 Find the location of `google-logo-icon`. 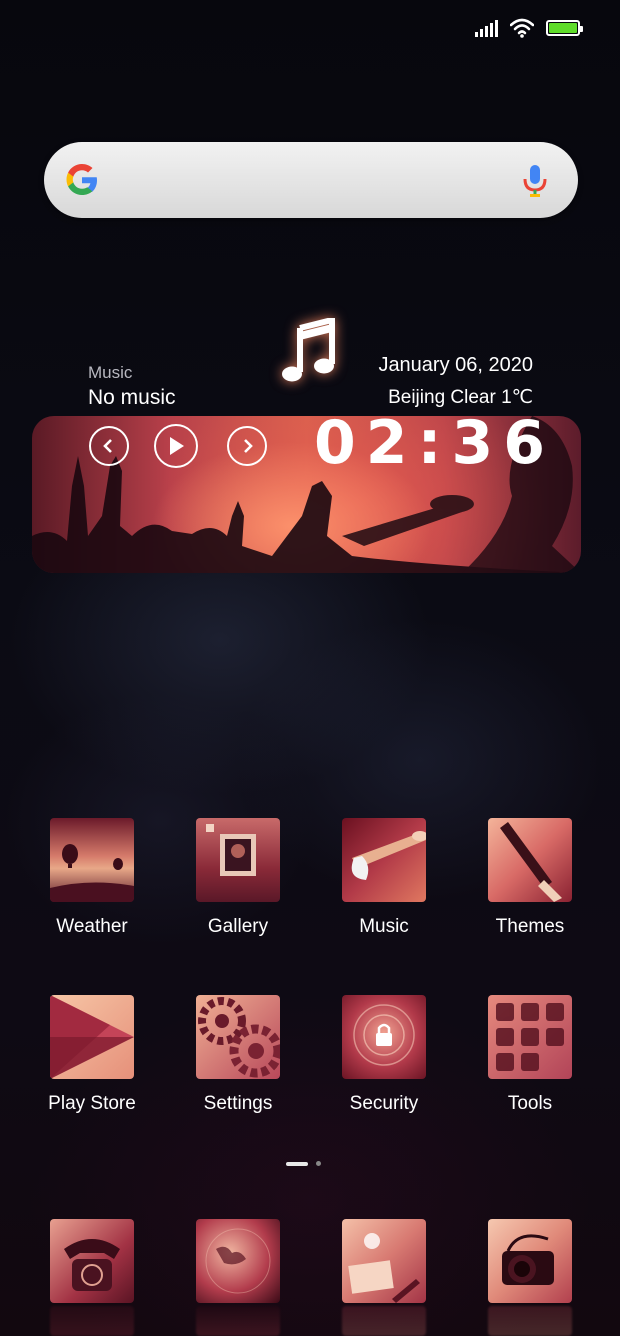

google-logo-icon is located at coordinates (81, 179).